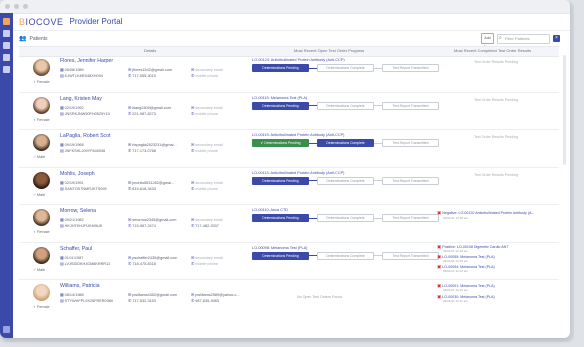 This screenshot has height=347, width=584. What do you see at coordinates (85, 113) in the screenshot?
I see `mrn: ▤ JNSRKJNW90FH0529Y10` at bounding box center [85, 113].